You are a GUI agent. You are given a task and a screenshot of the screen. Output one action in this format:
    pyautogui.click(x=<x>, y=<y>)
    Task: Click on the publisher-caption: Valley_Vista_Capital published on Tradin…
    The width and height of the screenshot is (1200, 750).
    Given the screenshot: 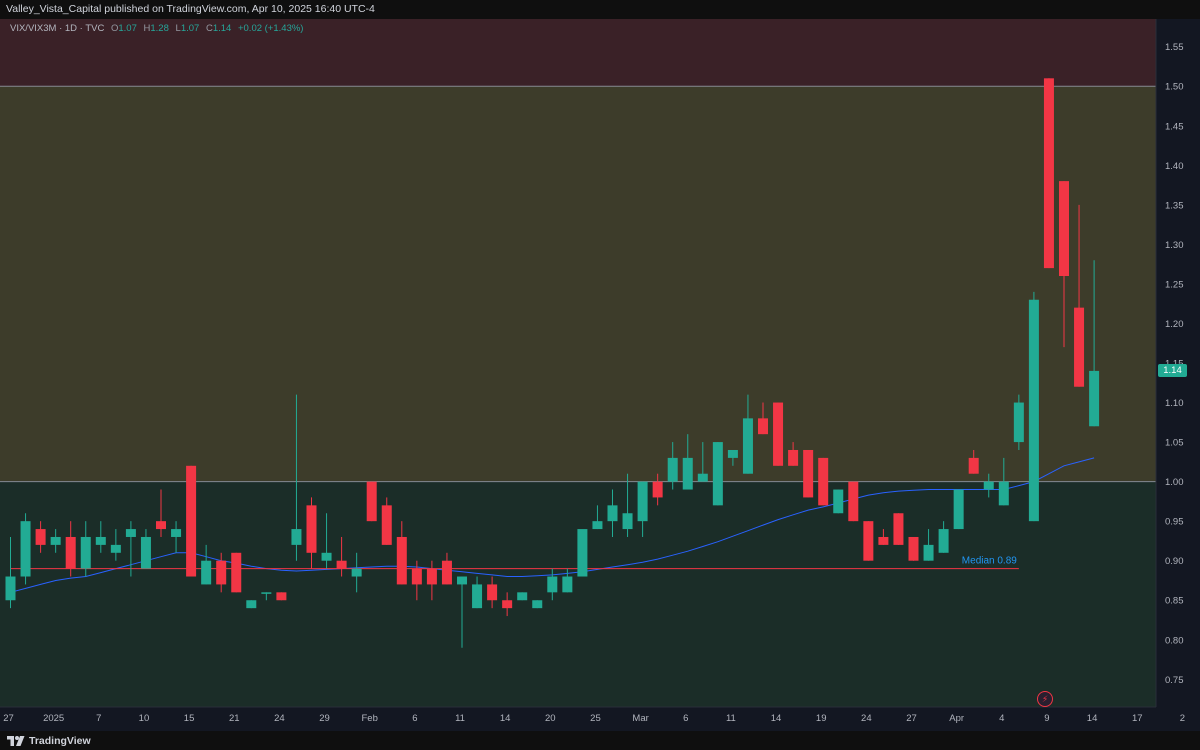 What is the action you would take?
    pyautogui.click(x=190, y=9)
    